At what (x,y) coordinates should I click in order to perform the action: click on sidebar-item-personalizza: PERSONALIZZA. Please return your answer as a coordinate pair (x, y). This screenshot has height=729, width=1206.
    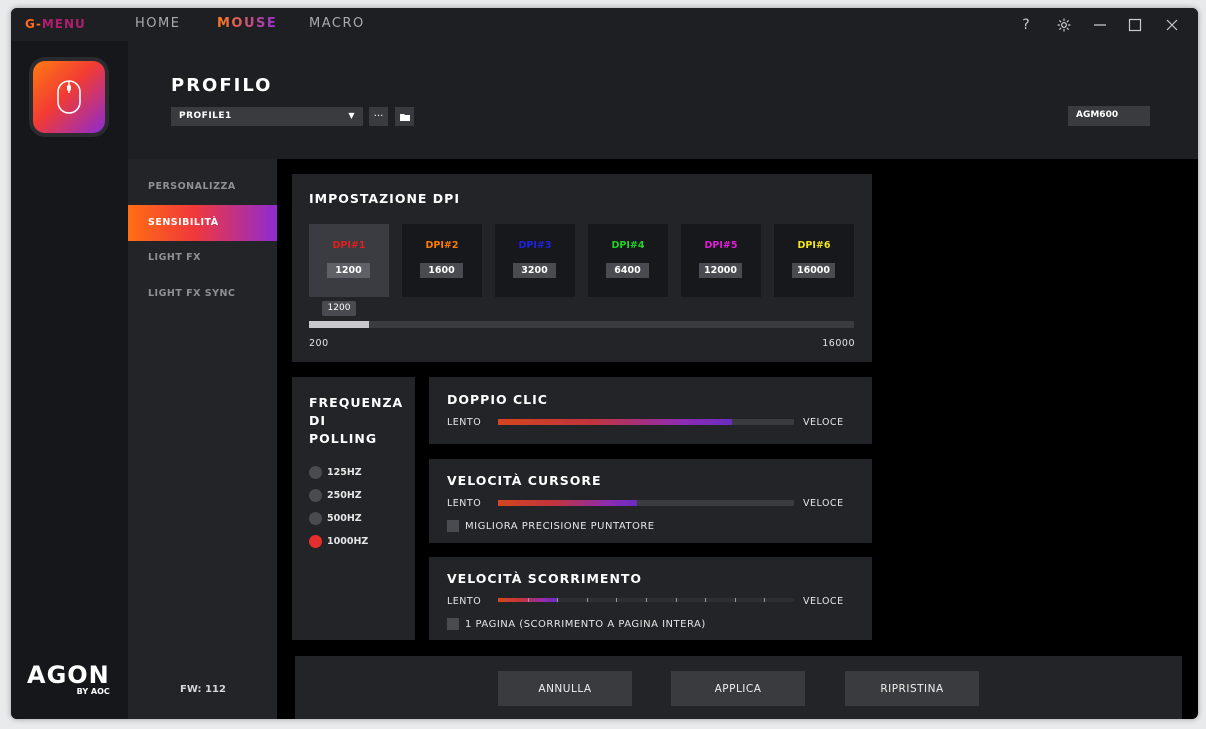
    Looking at the image, I should click on (202, 187).